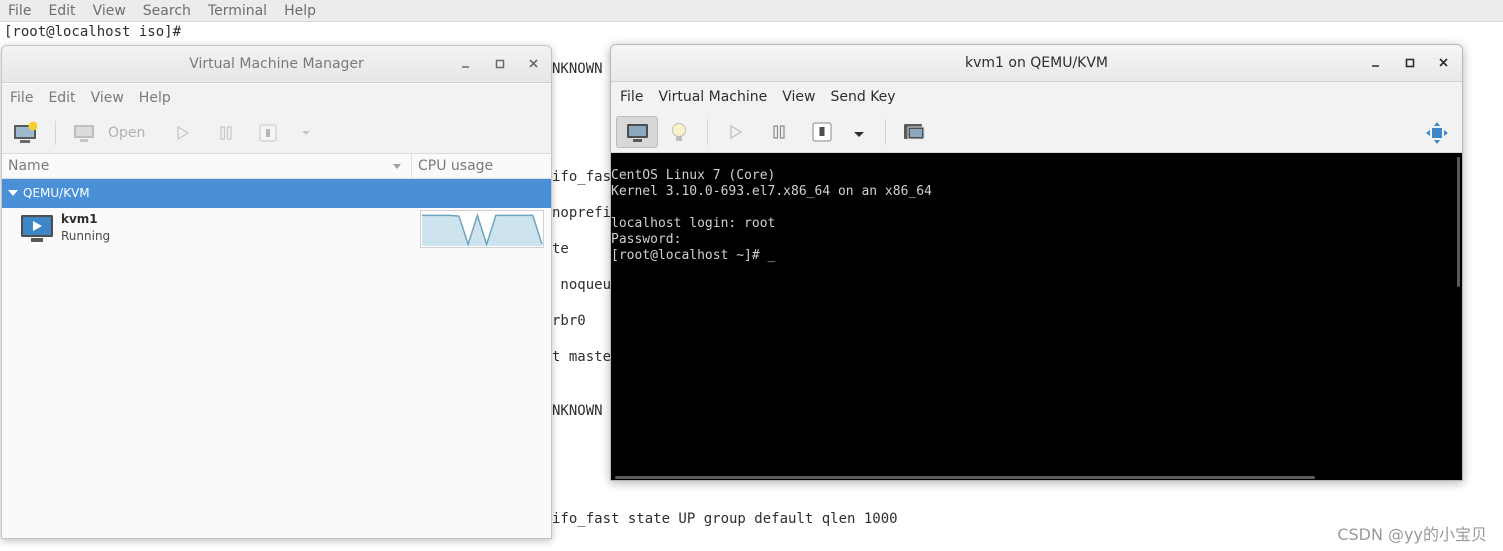 This screenshot has height=551, width=1503. Describe the element at coordinates (693, 223) in the screenshot. I see `console-line: localhost login: root` at that location.